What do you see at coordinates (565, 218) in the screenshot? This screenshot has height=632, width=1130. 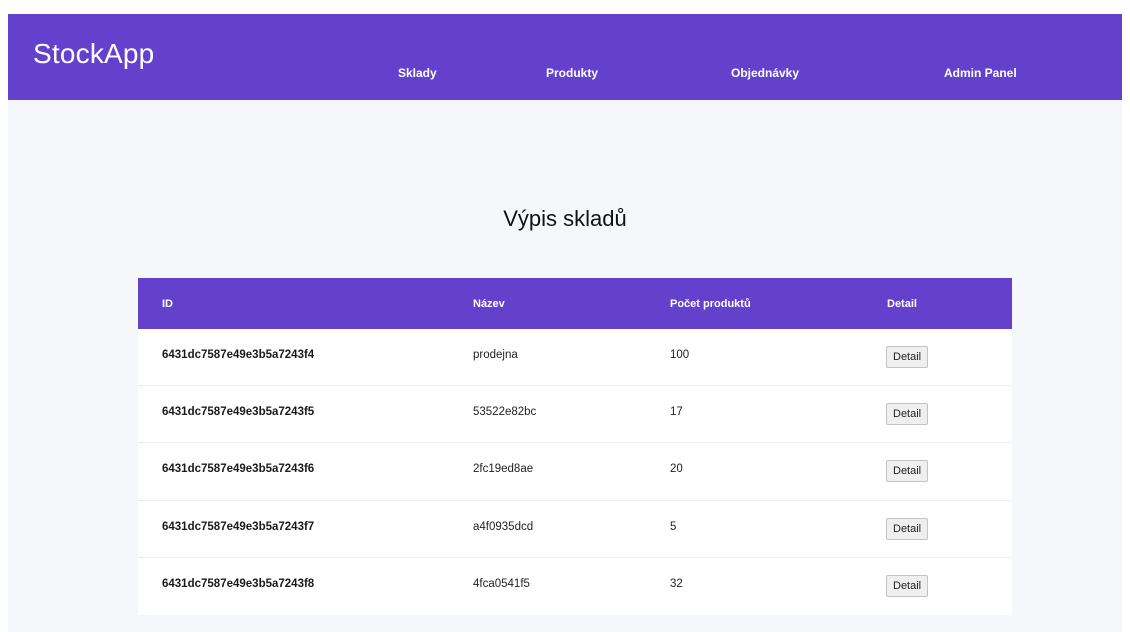 I see `page-title: Výpis skladů` at bounding box center [565, 218].